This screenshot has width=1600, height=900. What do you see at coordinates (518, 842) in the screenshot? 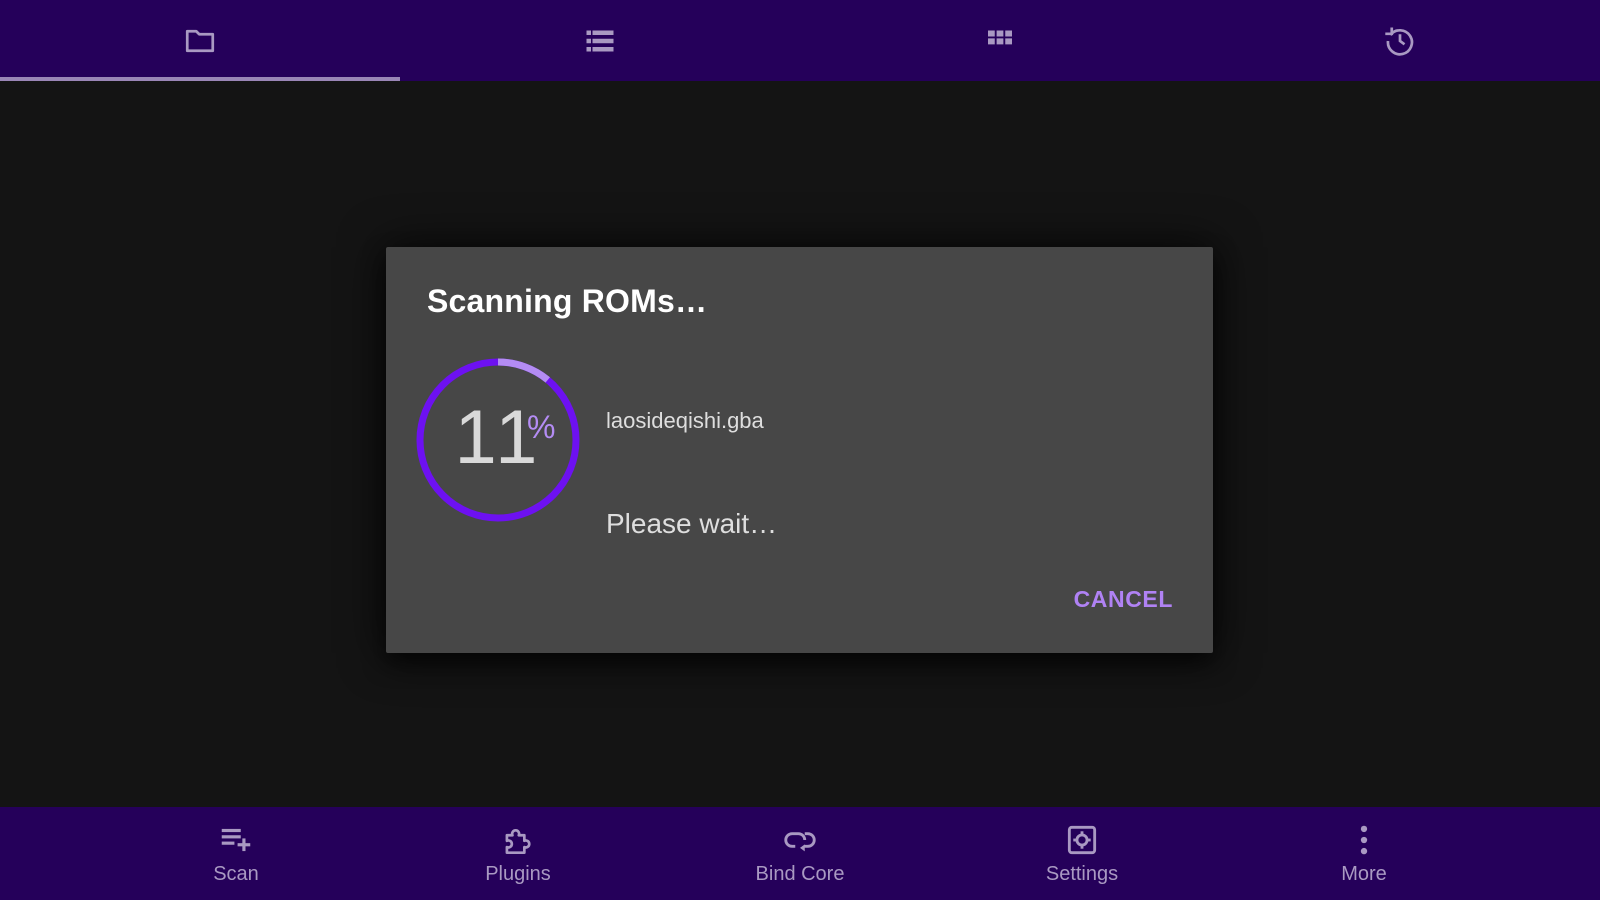
I see `plugins-icon` at bounding box center [518, 842].